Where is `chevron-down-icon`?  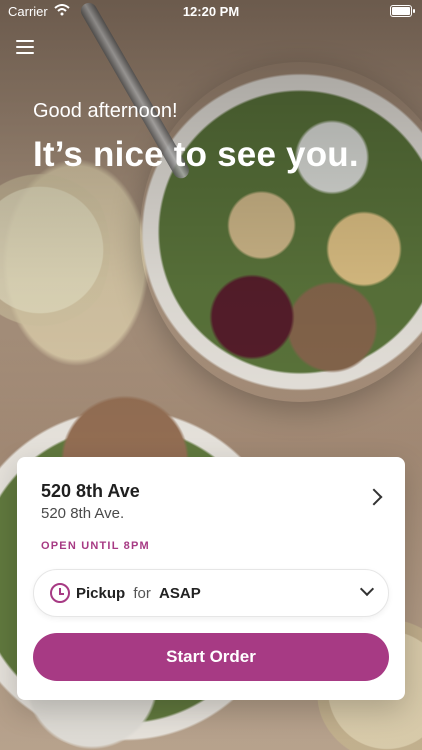
chevron-down-icon is located at coordinates (367, 589).